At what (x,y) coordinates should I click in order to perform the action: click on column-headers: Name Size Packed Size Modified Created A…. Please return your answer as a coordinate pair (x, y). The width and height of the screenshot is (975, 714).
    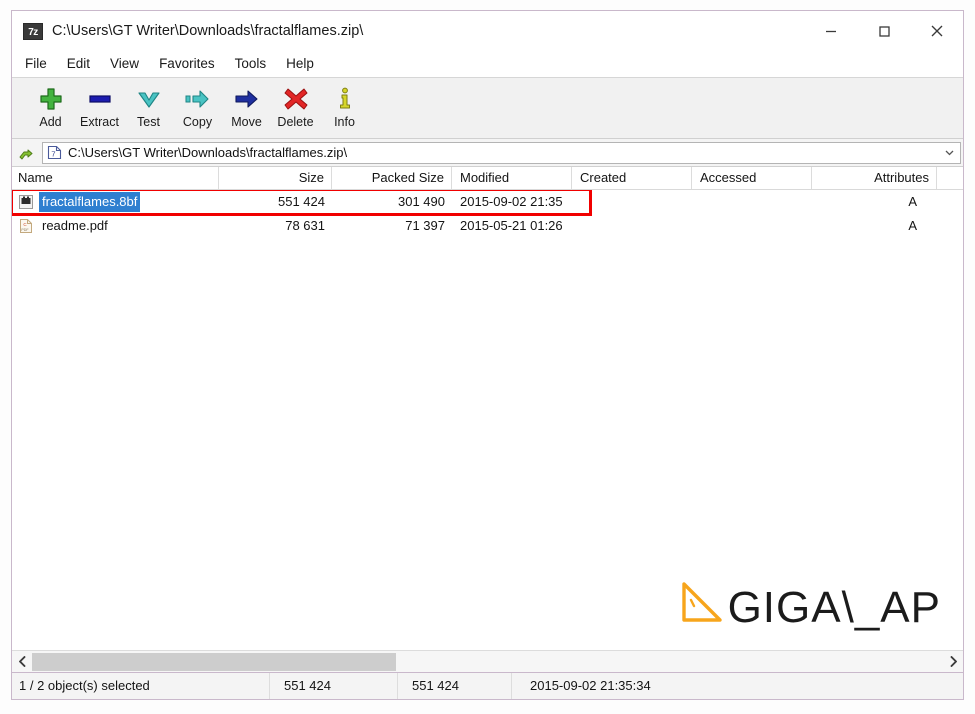
    Looking at the image, I should click on (487, 178).